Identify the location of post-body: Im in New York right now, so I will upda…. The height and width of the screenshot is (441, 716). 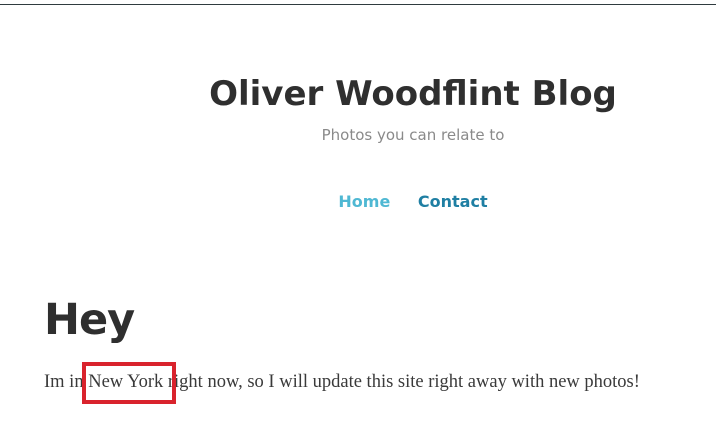
(342, 382).